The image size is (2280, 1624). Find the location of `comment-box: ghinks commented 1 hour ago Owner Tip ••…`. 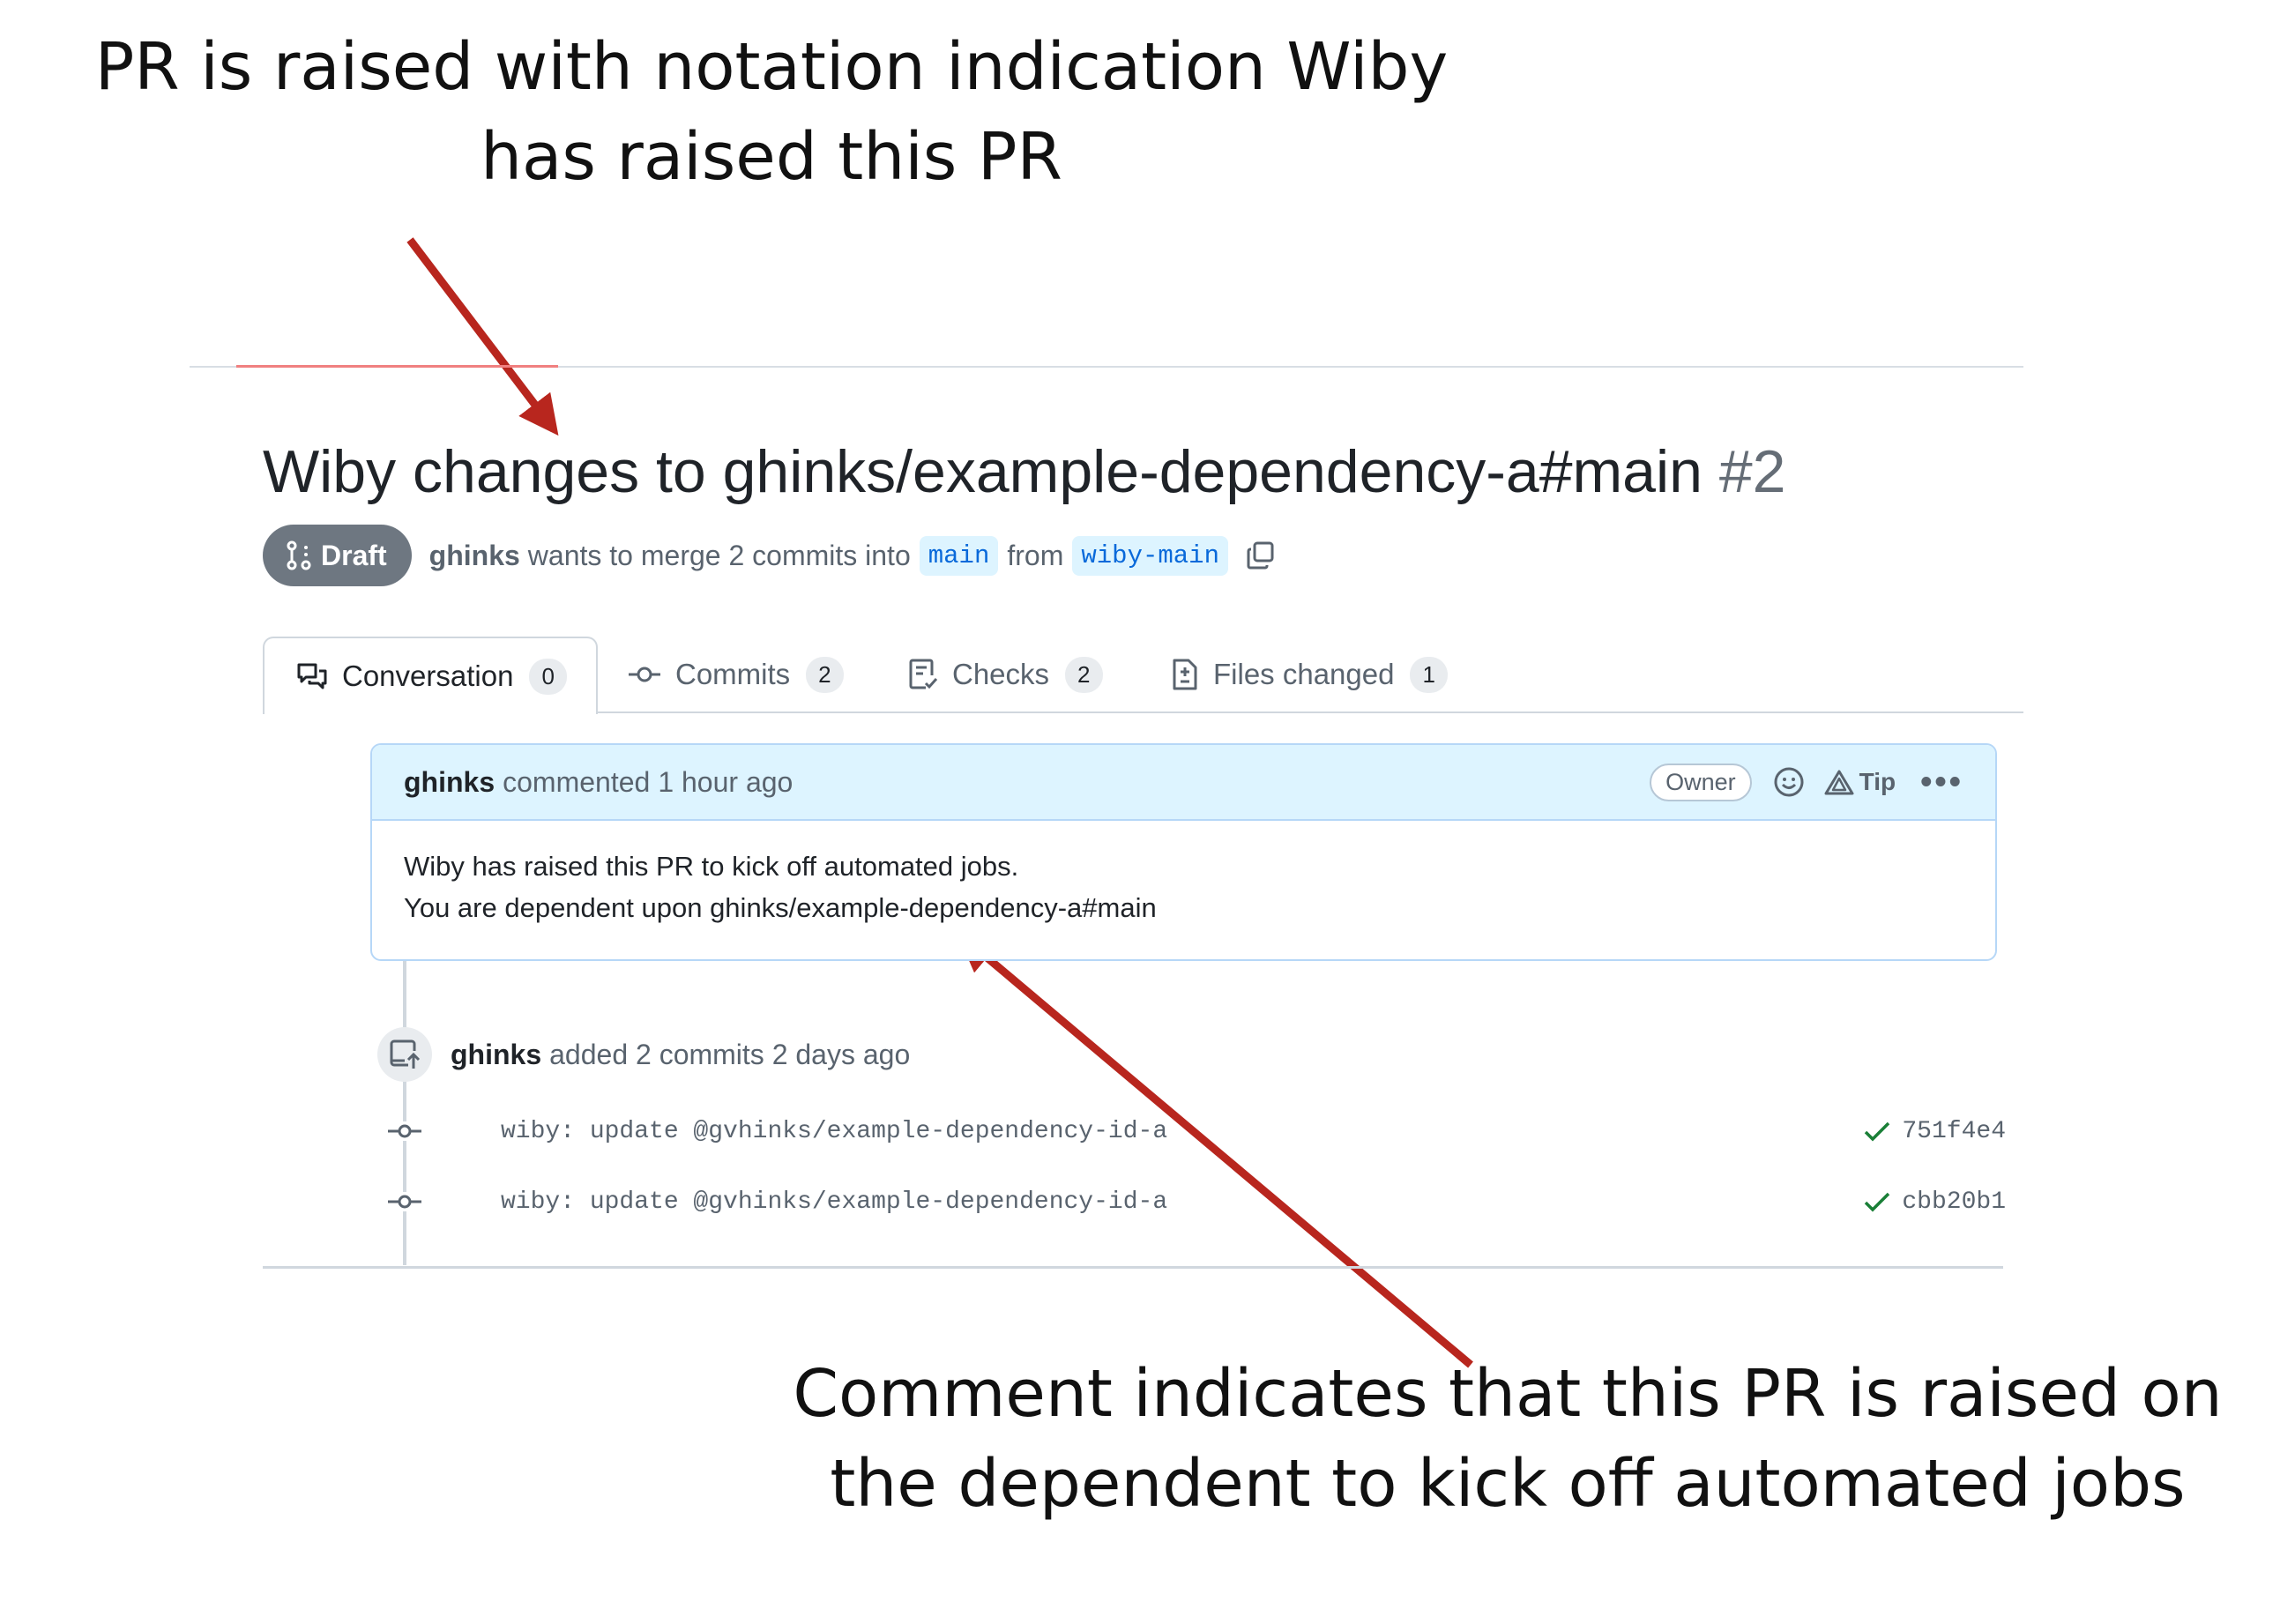

comment-box: ghinks commented 1 hour ago Owner Tip ••… is located at coordinates (1183, 852).